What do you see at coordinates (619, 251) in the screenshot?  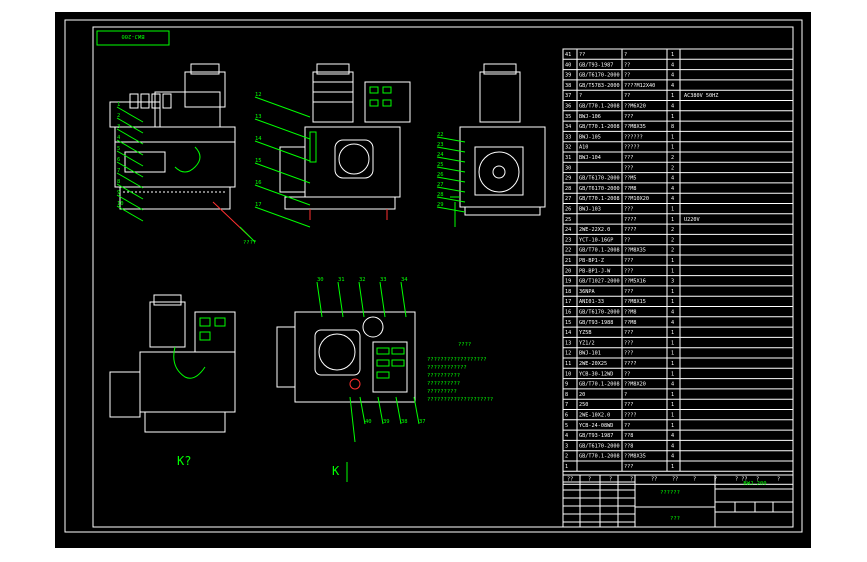 I see `bom-row: 22 GB/T70.1-2008 ??M8X35 2` at bounding box center [619, 251].